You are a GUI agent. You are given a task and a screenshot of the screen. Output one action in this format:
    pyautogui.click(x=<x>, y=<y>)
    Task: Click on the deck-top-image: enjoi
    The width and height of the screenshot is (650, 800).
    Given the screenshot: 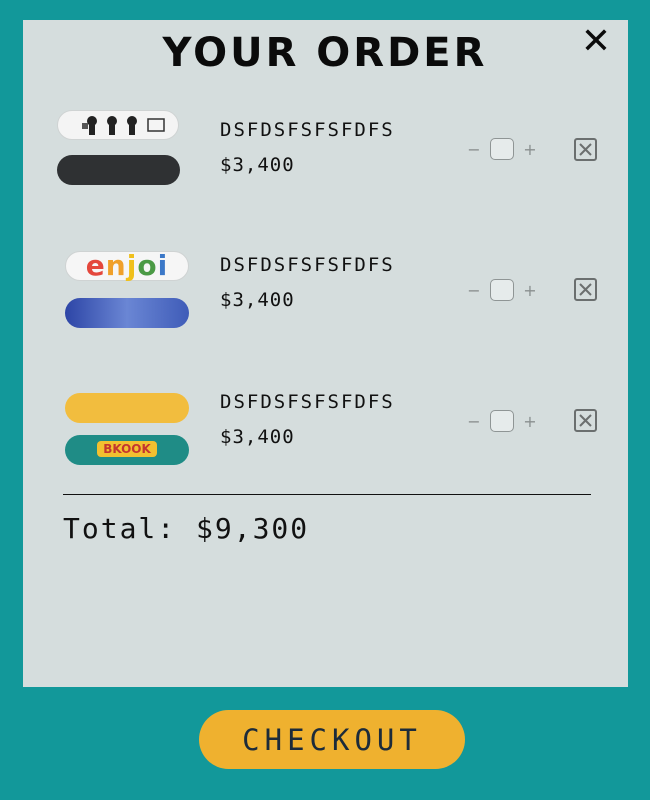 What is the action you would take?
    pyautogui.click(x=127, y=266)
    